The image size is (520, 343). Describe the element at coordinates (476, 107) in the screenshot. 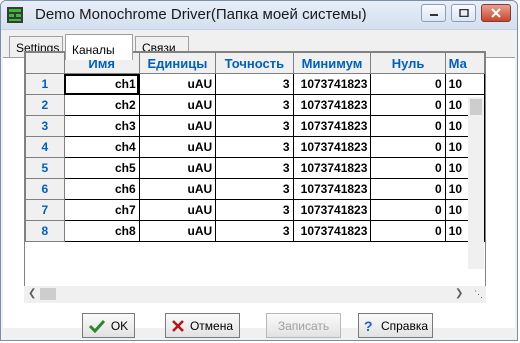

I see `vertical-scroll-thumb` at that location.